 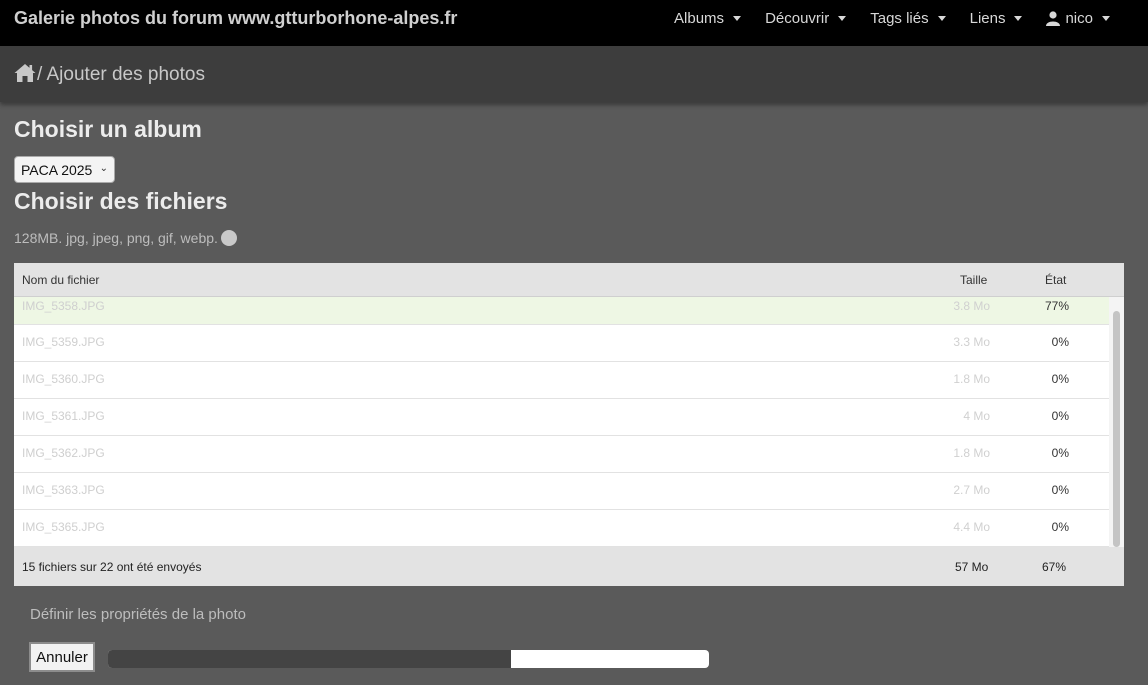 I want to click on nav-links-label: Liens, so click(x=987, y=18).